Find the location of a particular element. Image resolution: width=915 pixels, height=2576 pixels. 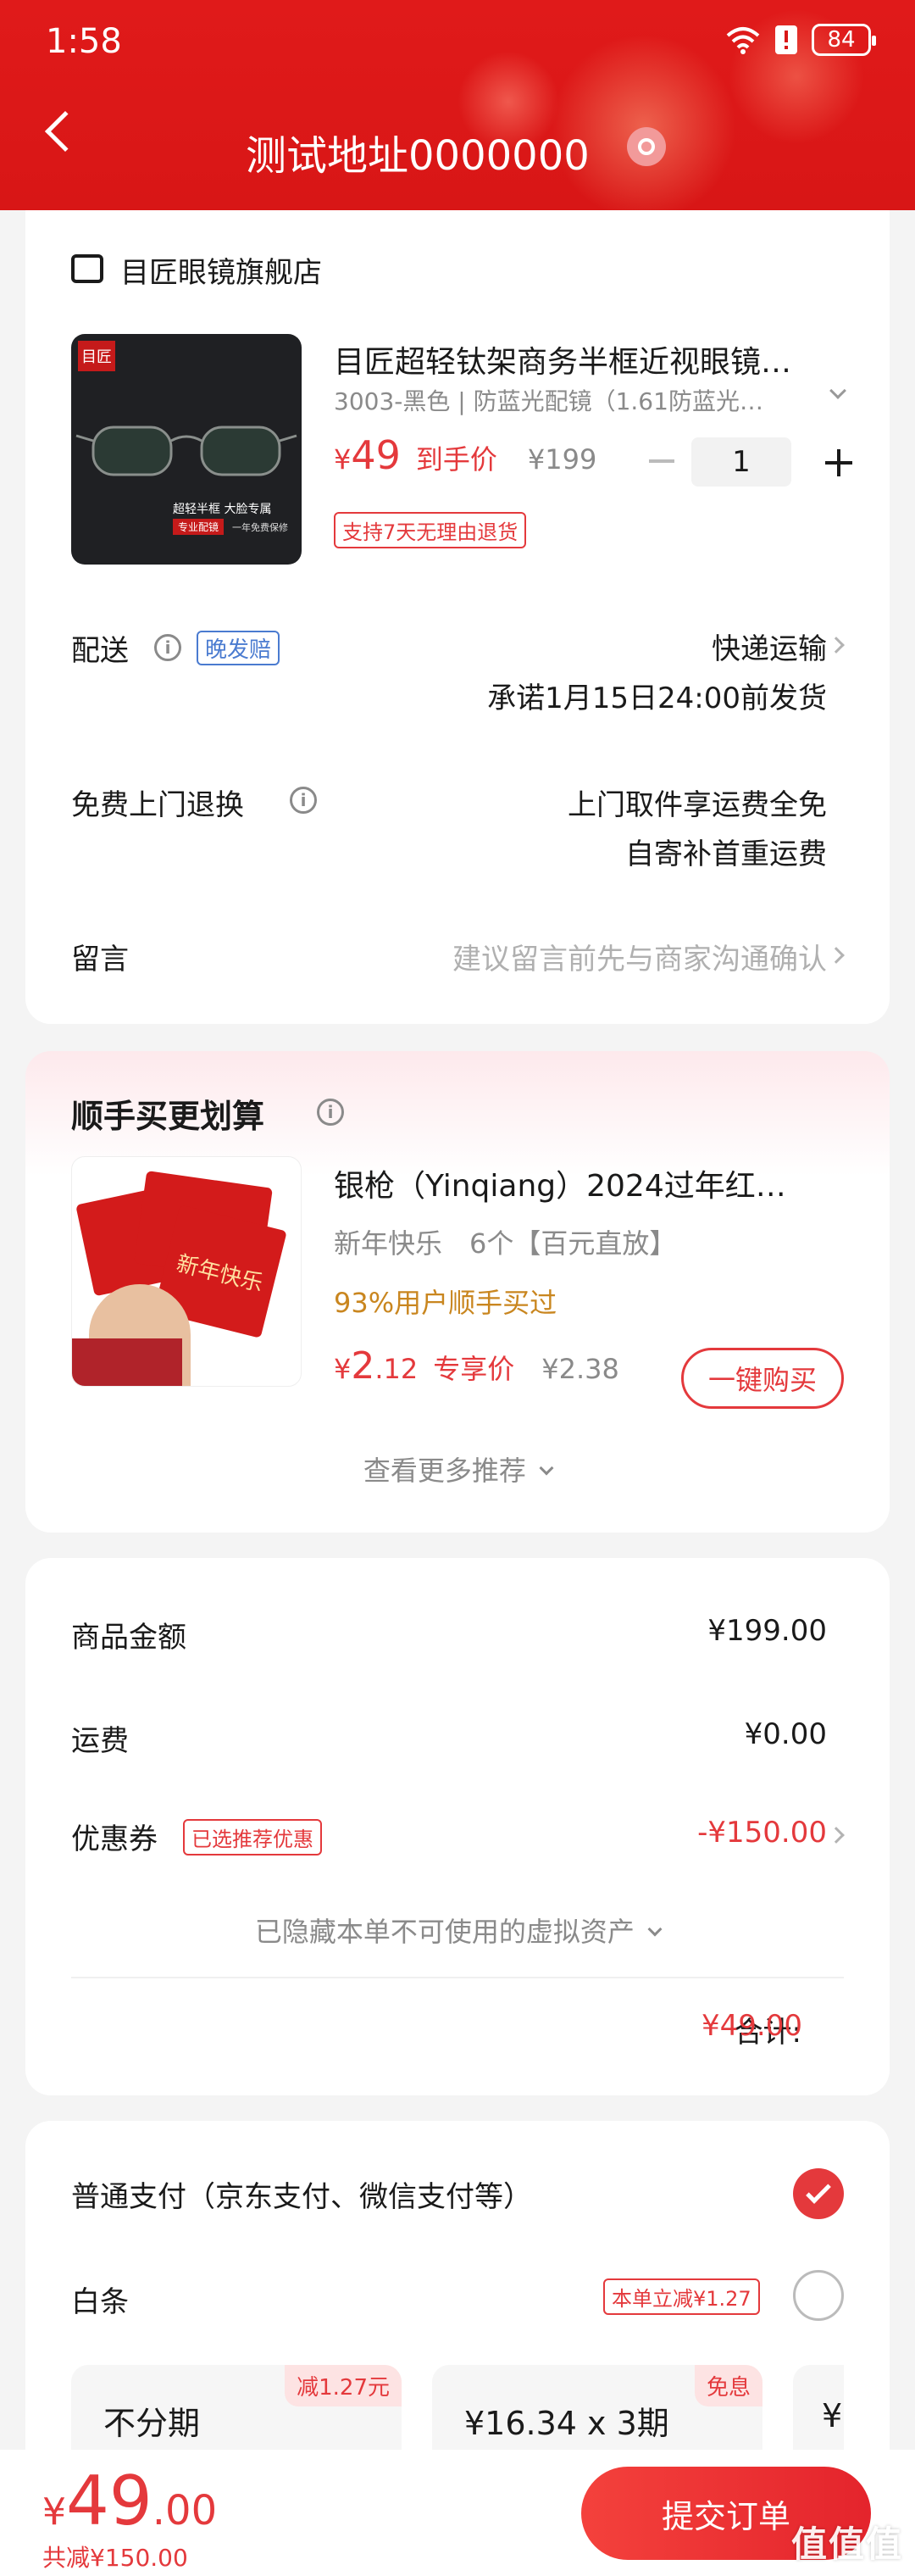

battery-indicator: 84 is located at coordinates (844, 40).